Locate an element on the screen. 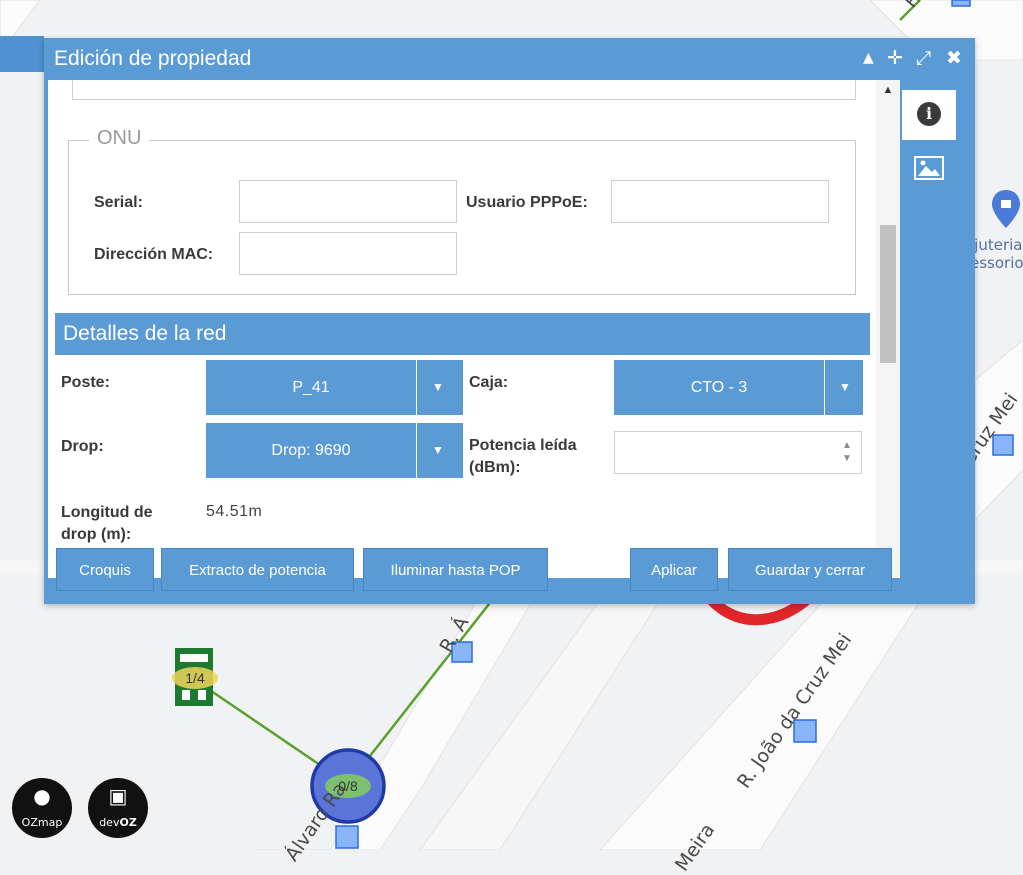 This screenshot has height=875, width=1023. tab-image is located at coordinates (929, 169).